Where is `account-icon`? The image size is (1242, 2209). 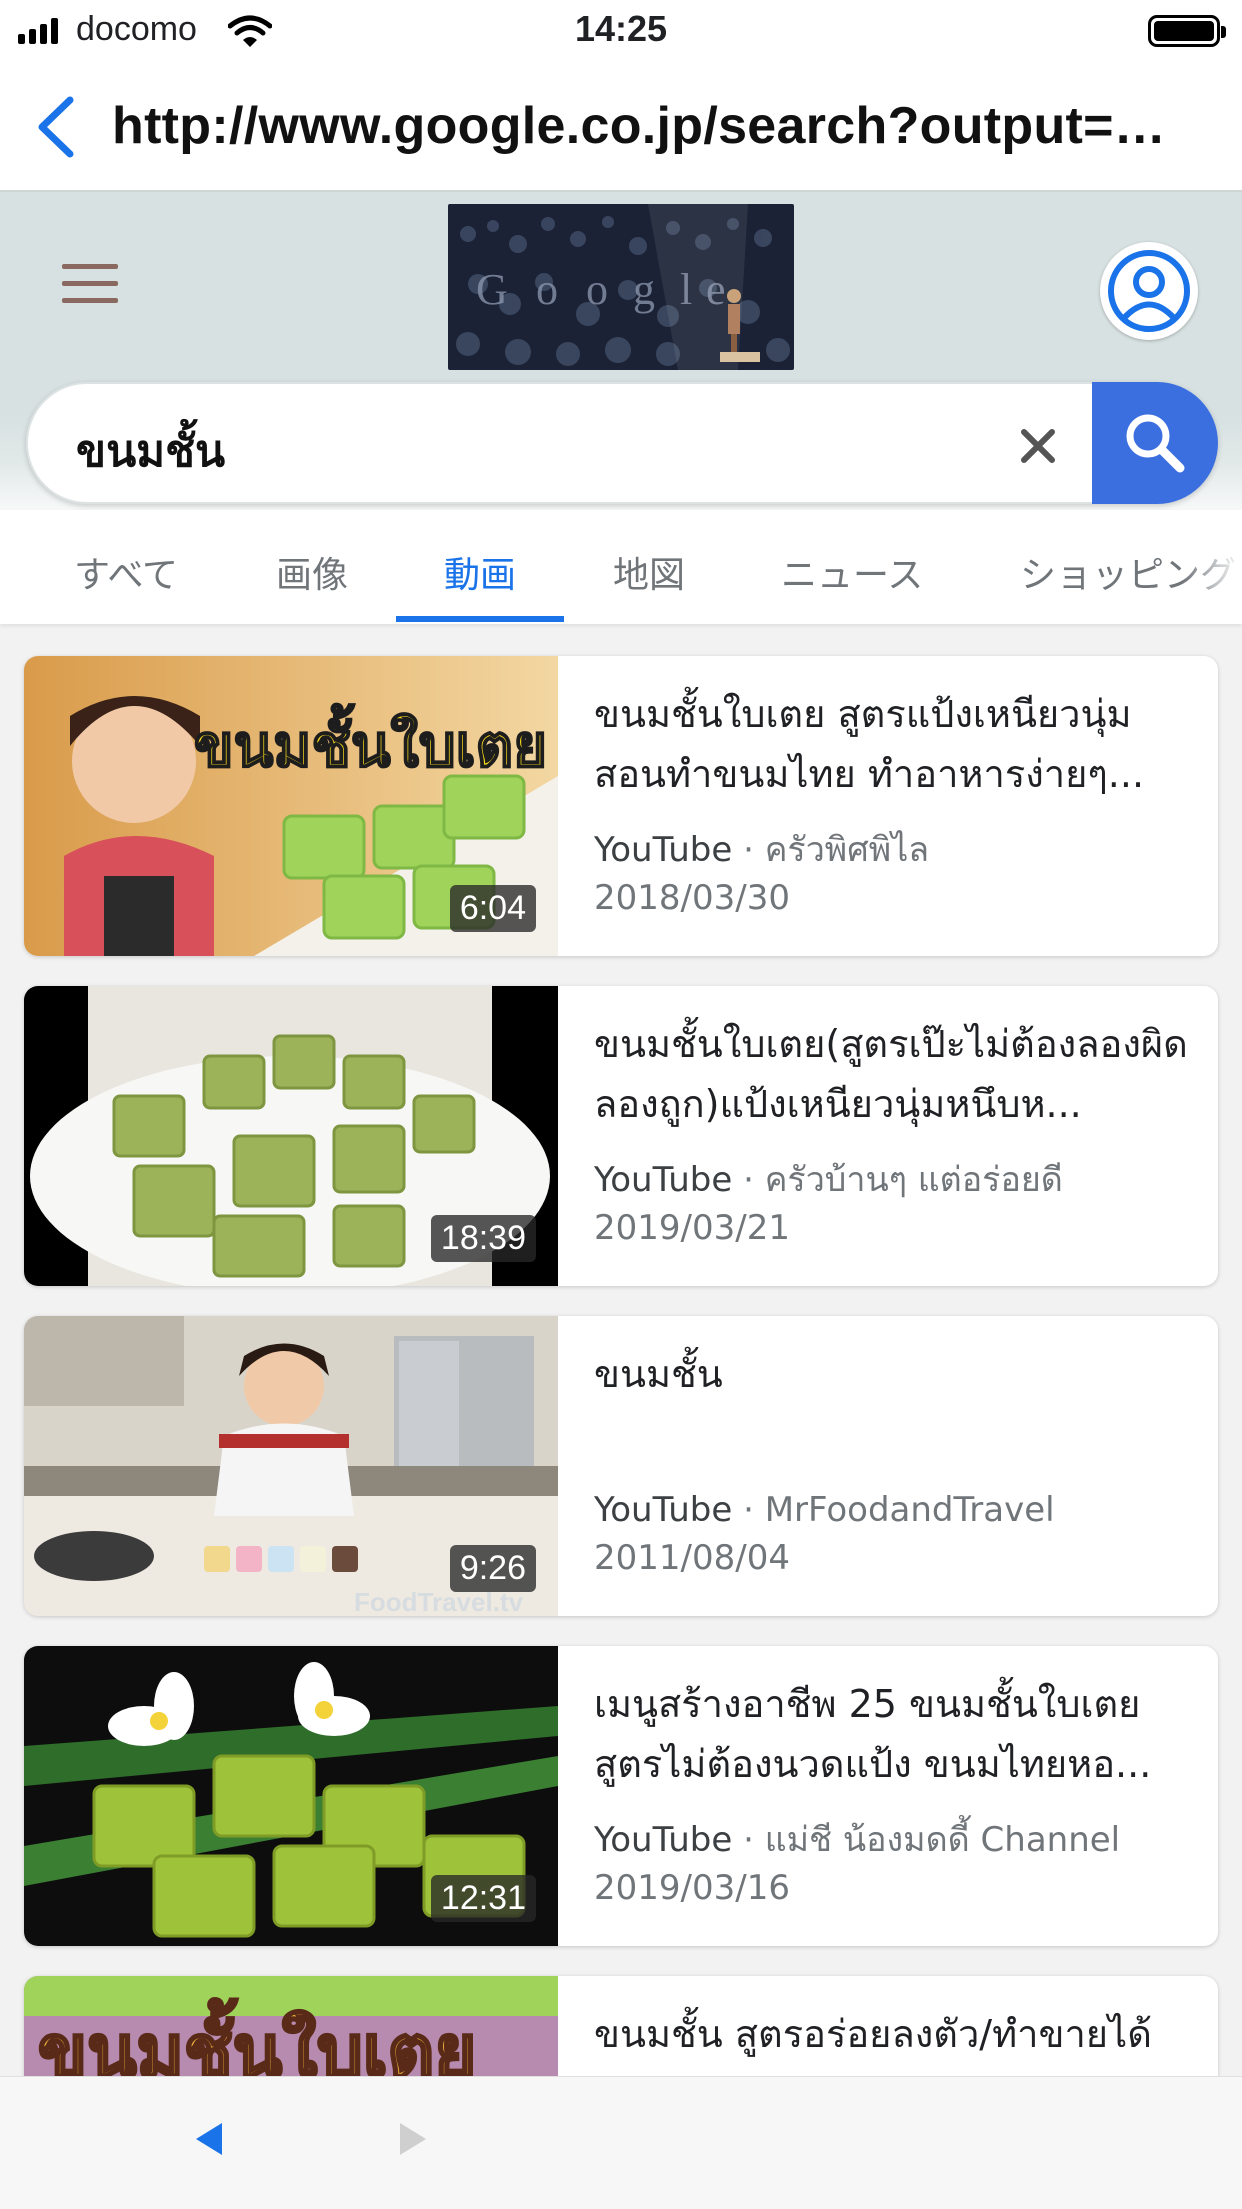
account-icon is located at coordinates (1149, 291).